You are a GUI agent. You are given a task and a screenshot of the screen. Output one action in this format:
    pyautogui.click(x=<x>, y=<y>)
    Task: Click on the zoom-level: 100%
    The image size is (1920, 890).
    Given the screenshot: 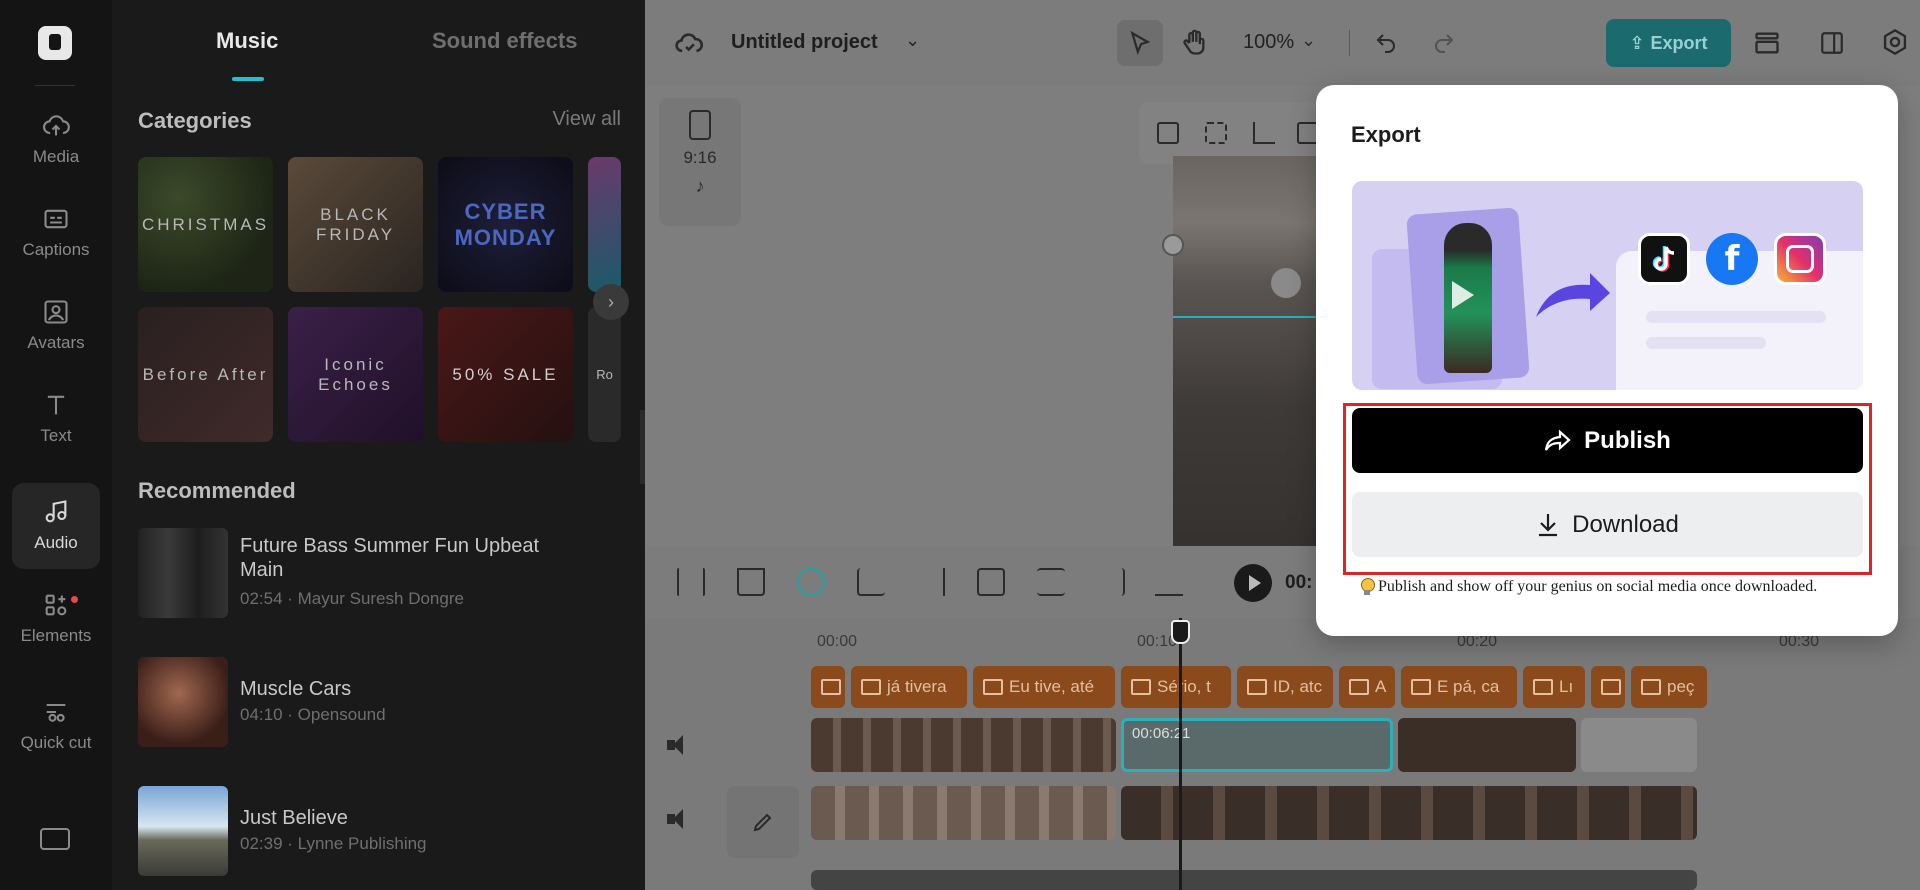 What is the action you would take?
    pyautogui.click(x=1268, y=42)
    